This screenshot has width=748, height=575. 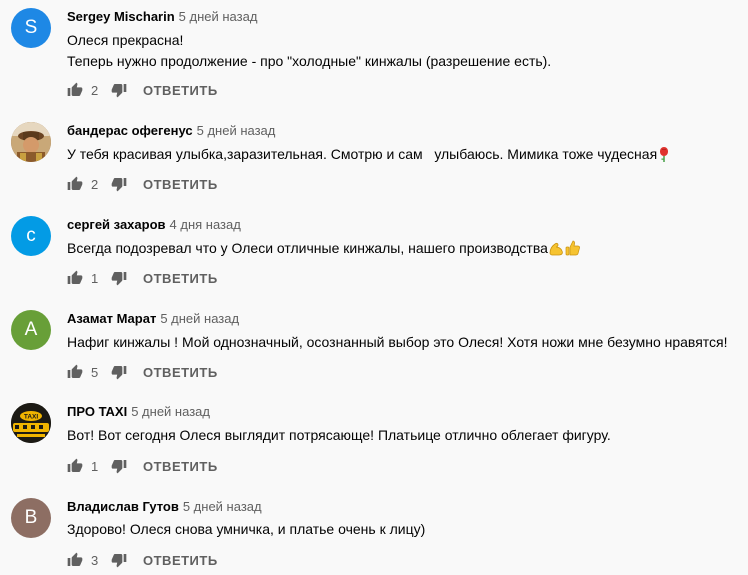 I want to click on comment-header: бандерас офегенус 5 дней назад, so click(x=171, y=131).